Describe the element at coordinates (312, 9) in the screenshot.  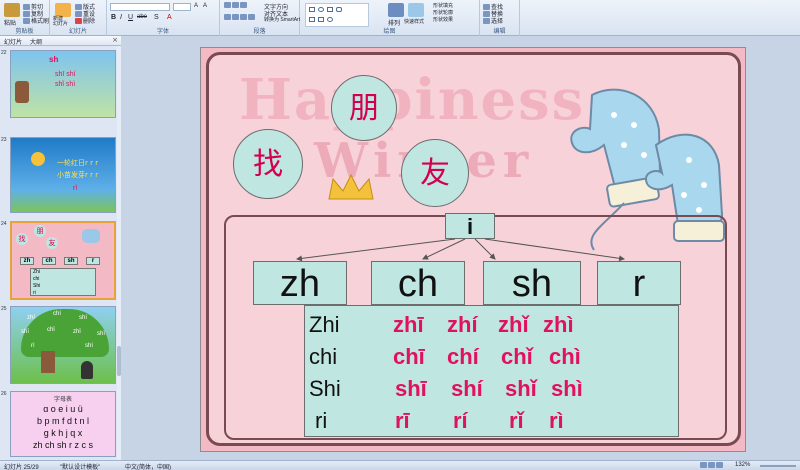
I see `rectangle-shape-icon` at that location.